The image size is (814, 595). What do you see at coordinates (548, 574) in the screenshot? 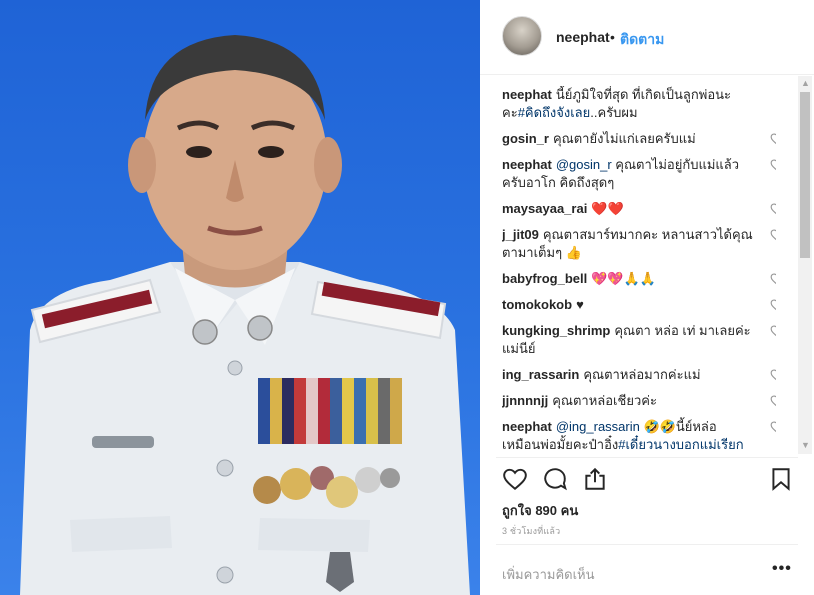
I see `add-comment-input: เพิ่มความคิดเห็น` at bounding box center [548, 574].